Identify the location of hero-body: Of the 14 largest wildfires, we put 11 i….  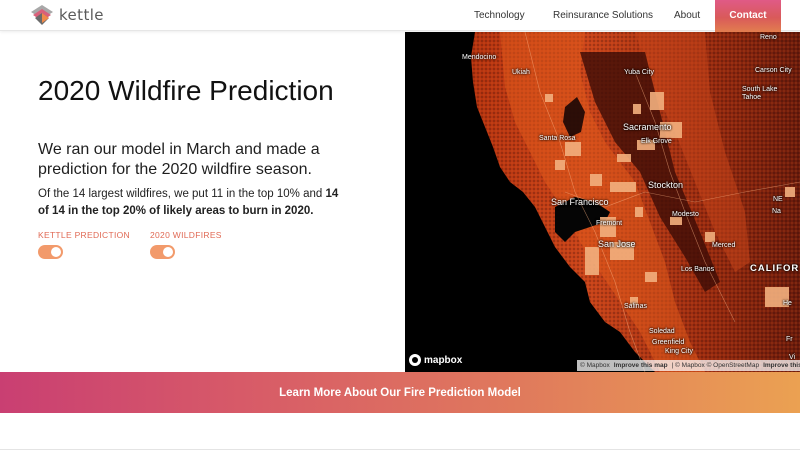
(193, 203).